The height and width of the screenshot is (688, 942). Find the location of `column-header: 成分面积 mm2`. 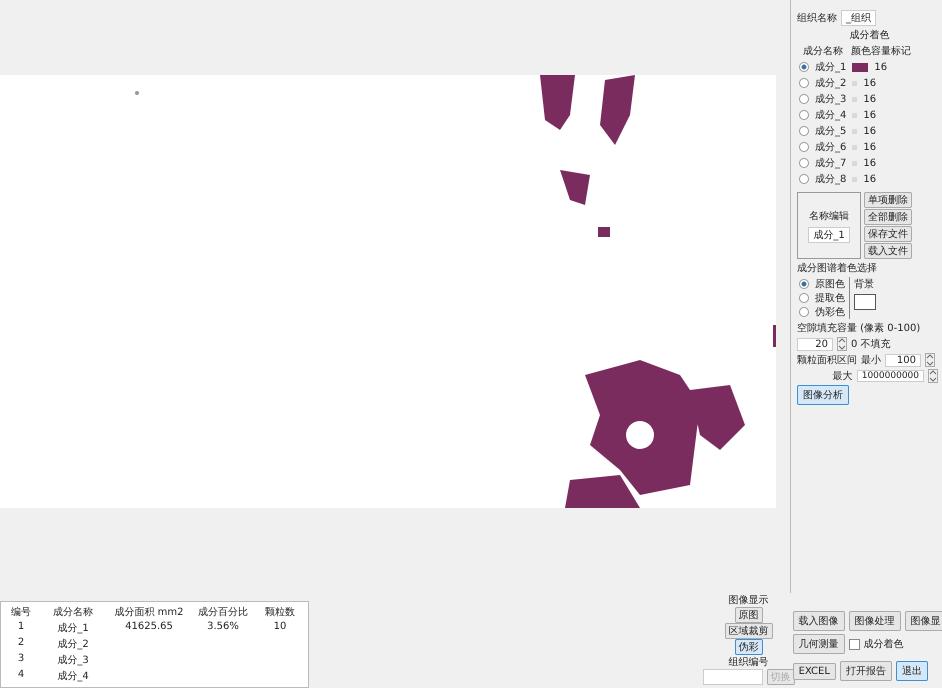

column-header: 成分面积 mm2 is located at coordinates (149, 612).